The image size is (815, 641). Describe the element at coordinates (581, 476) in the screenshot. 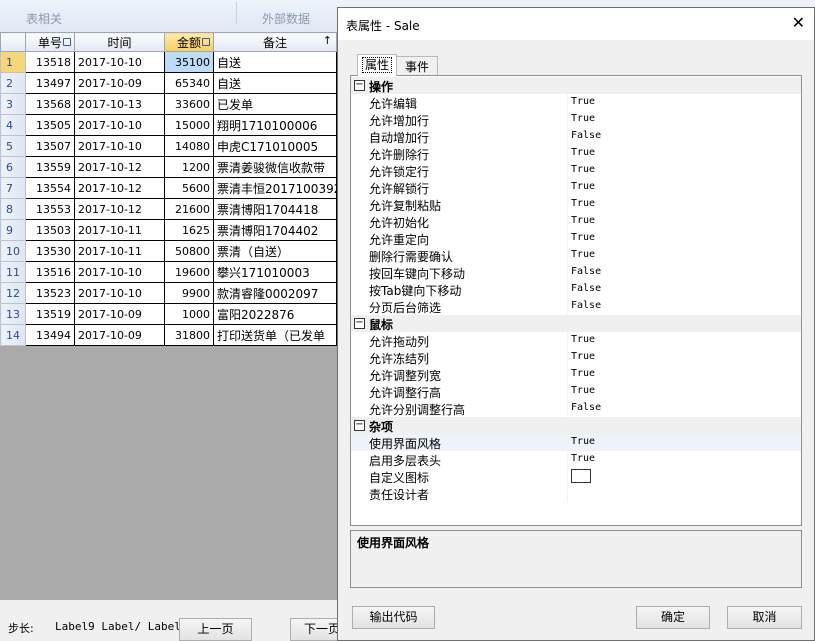

I see `icon-picker` at that location.